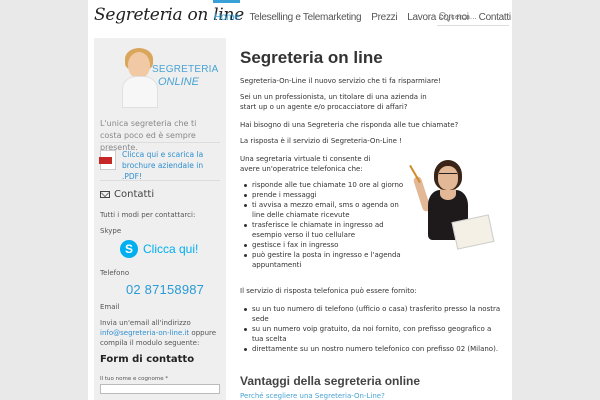 The height and width of the screenshot is (400, 600). I want to click on secretary-photo, so click(451, 204).